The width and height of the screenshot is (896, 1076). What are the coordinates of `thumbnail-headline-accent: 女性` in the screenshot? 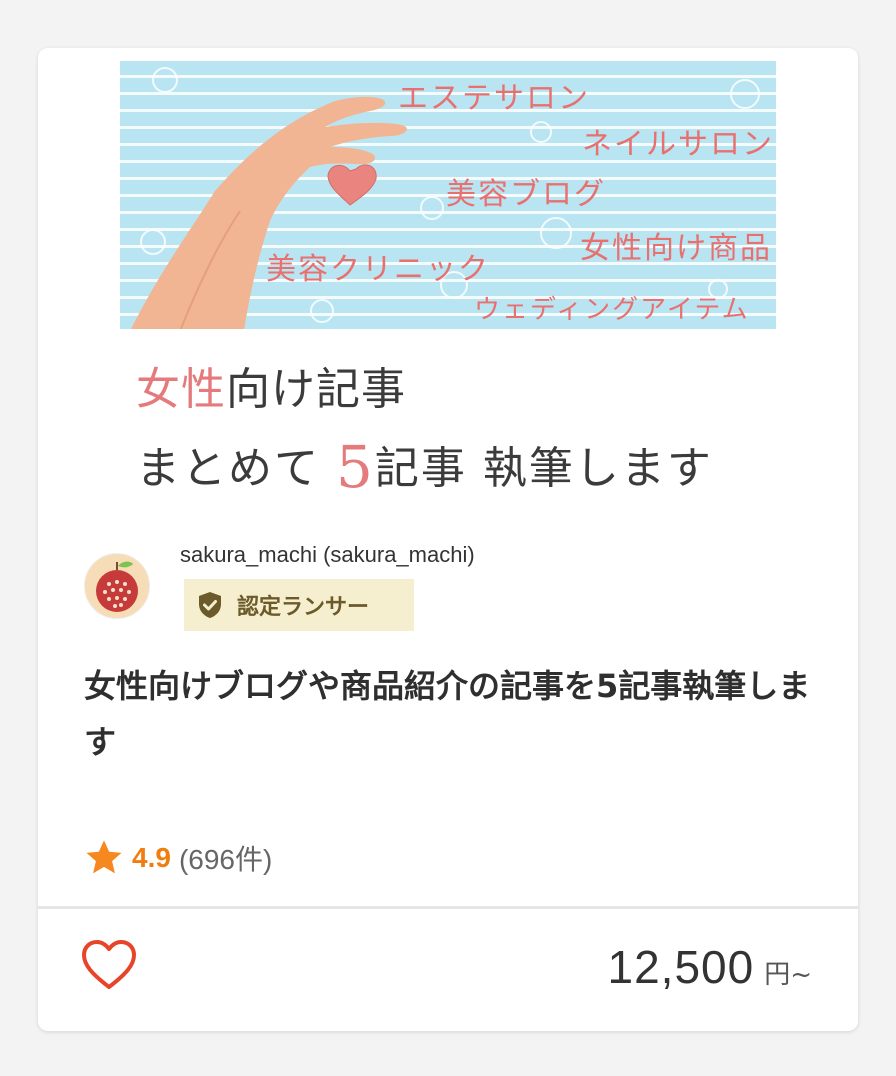 It's located at (181, 389).